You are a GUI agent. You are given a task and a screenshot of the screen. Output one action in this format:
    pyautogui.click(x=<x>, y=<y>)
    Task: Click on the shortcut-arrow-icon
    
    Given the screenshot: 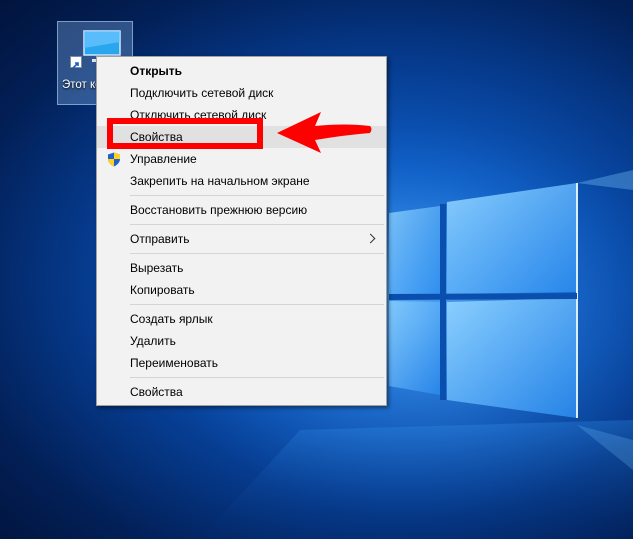 What is the action you would take?
    pyautogui.click(x=76, y=62)
    